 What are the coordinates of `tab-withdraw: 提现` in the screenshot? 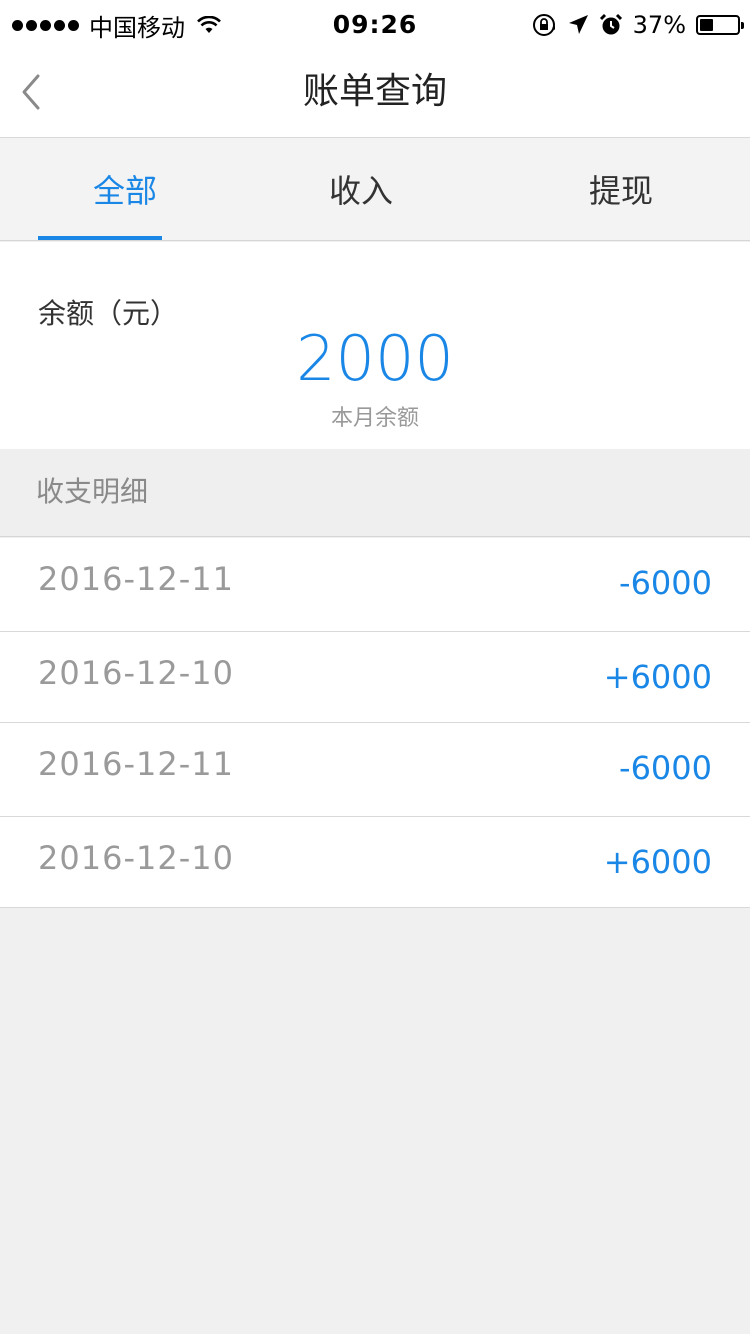 It's located at (621, 189).